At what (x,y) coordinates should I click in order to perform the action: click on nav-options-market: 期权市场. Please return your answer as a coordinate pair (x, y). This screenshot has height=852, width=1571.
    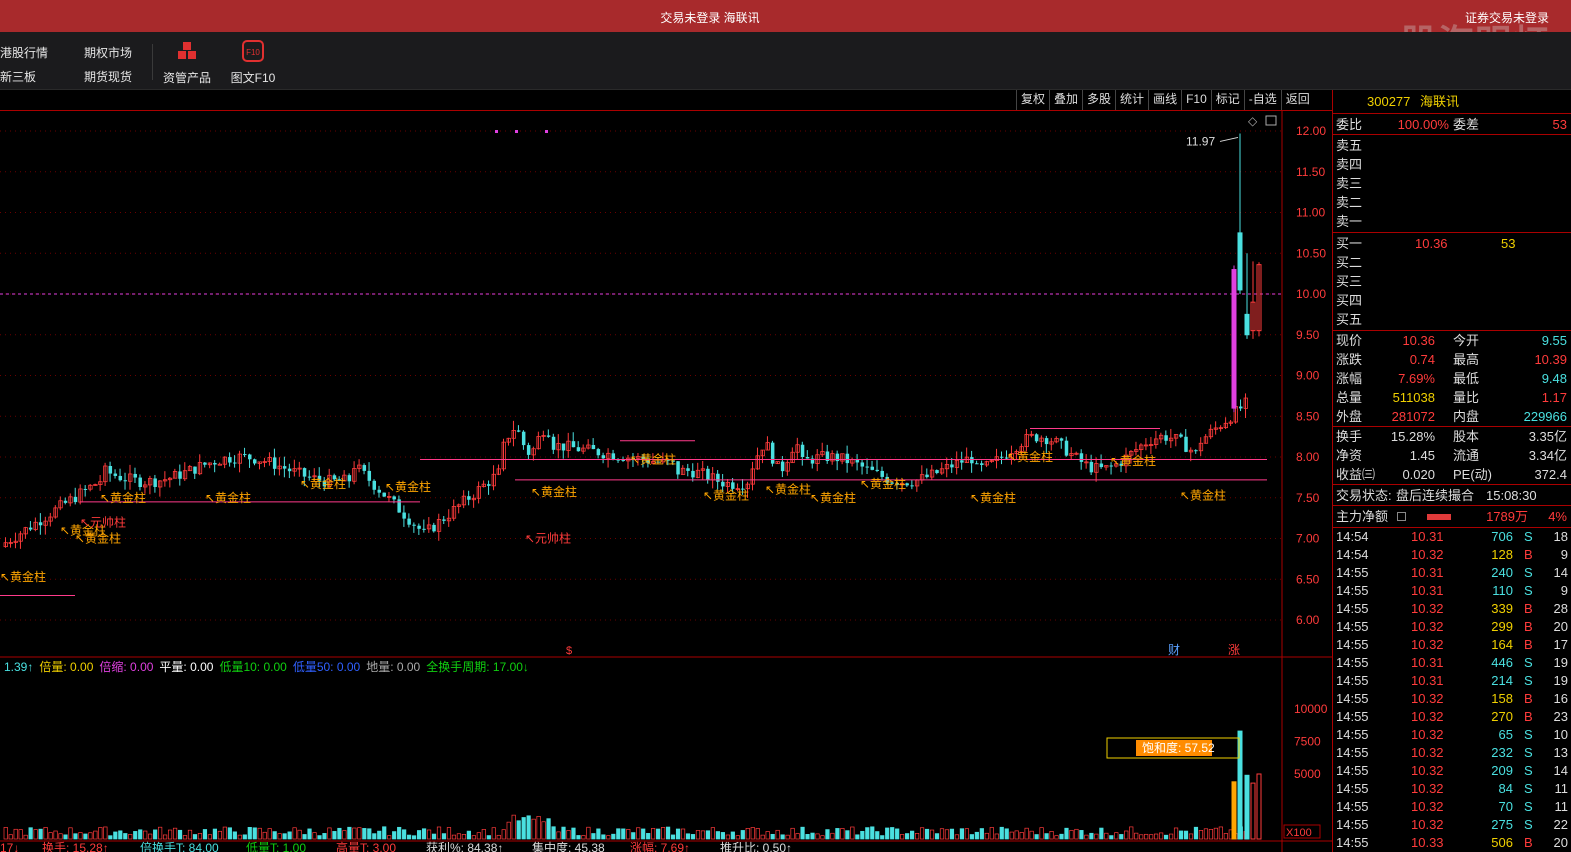
    Looking at the image, I should click on (108, 52).